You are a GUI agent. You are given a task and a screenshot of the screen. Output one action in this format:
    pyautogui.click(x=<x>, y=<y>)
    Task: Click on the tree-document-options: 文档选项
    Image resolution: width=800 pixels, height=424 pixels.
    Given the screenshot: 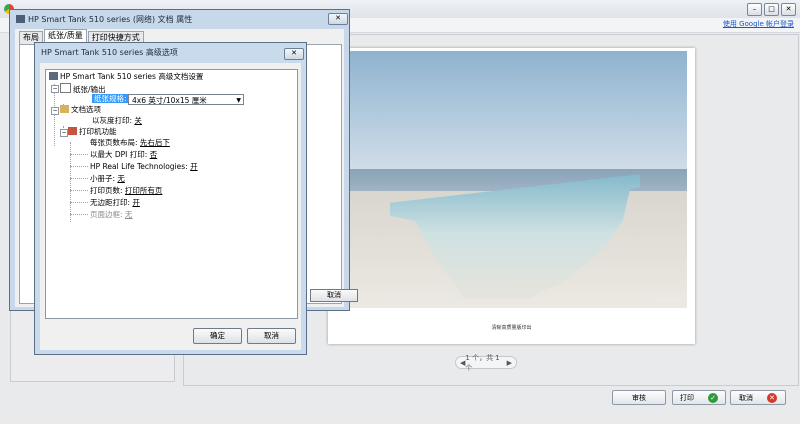 What is the action you would take?
    pyautogui.click(x=80, y=110)
    